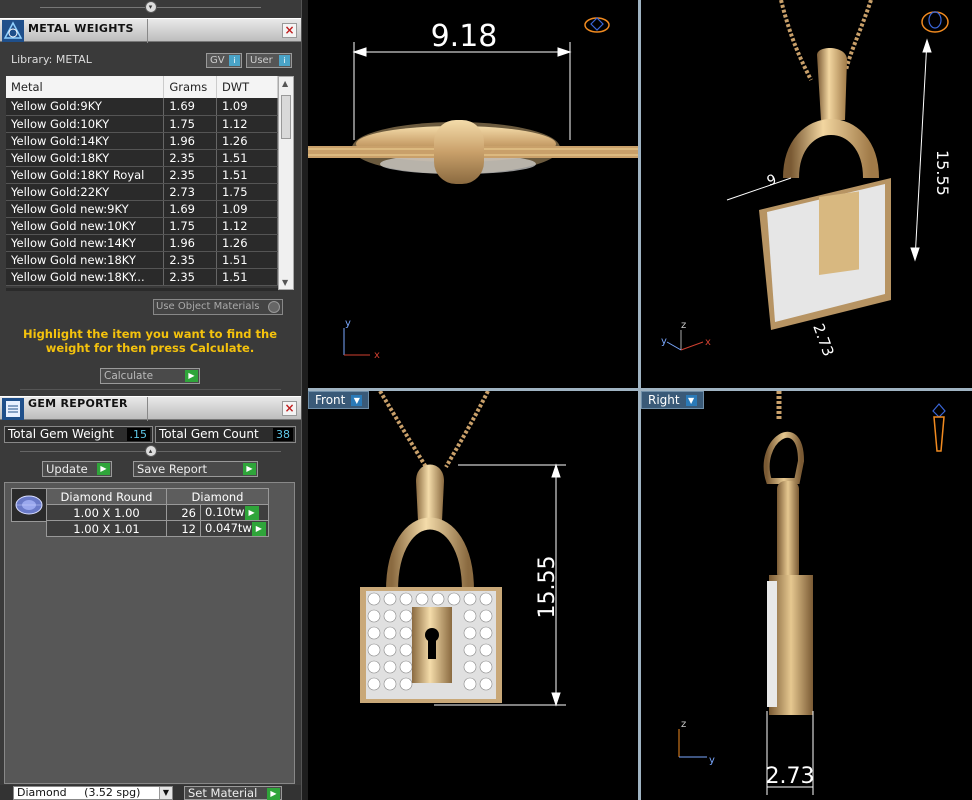 This screenshot has height=800, width=972. I want to click on column-dwt: DWT, so click(247, 87).